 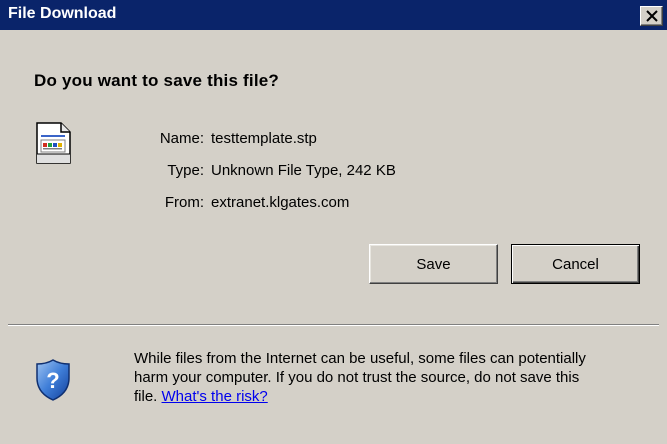 What do you see at coordinates (333, 325) in the screenshot?
I see `separator-highlight` at bounding box center [333, 325].